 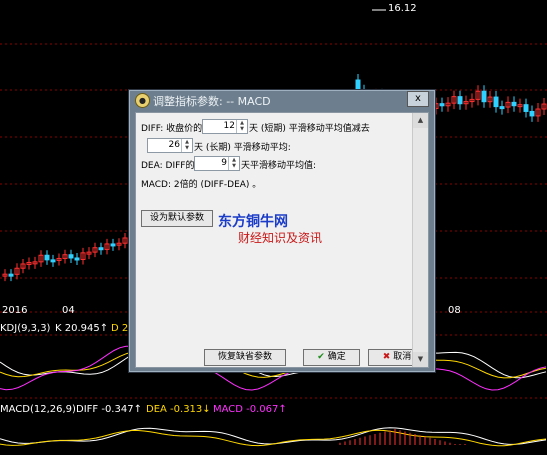 What do you see at coordinates (201, 185) in the screenshot?
I see `macd-formula: MACD: 2倍的 (DIFF-DEA) 。` at bounding box center [201, 185].